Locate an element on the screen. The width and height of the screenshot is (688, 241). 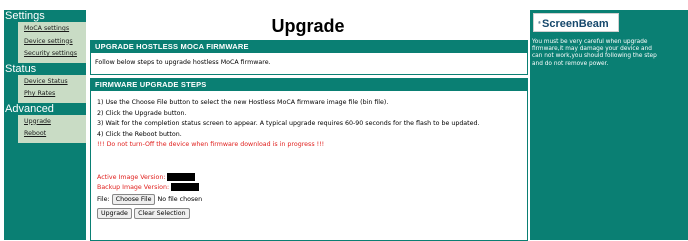
step-2: 2) Click the Upgrade button. is located at coordinates (142, 113).